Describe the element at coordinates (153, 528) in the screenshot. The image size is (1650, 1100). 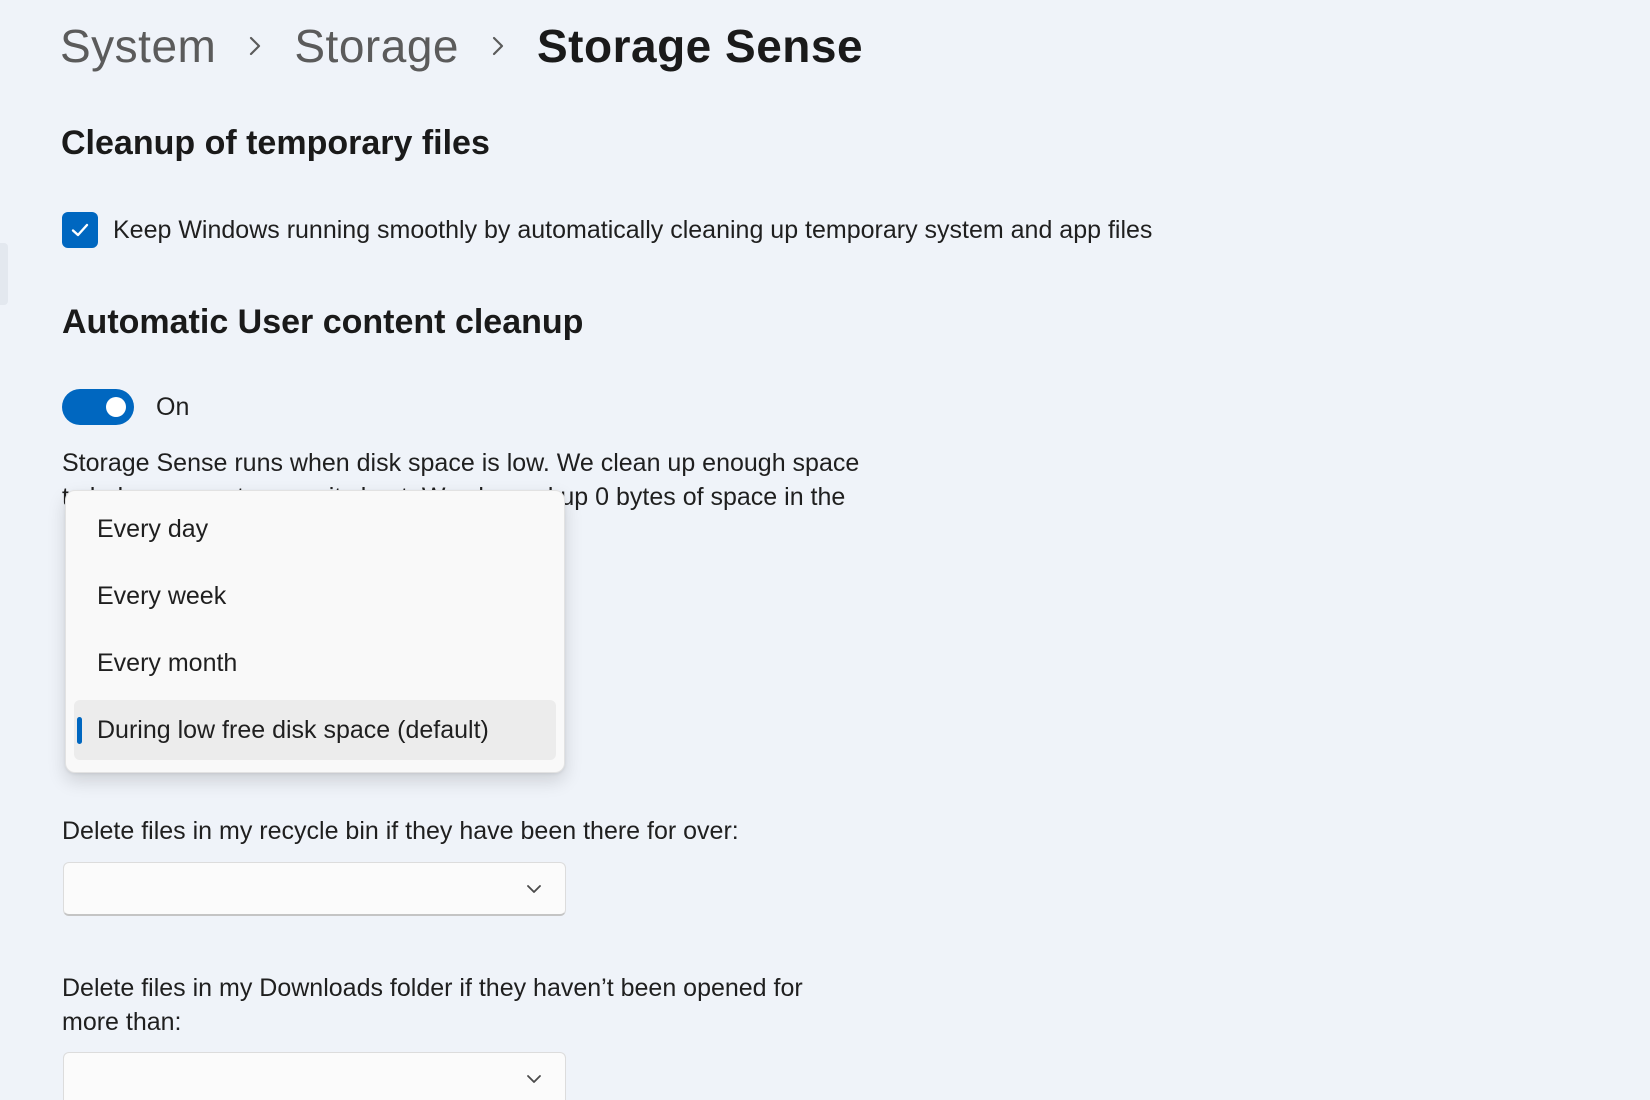
I see `option-label: Every day` at that location.